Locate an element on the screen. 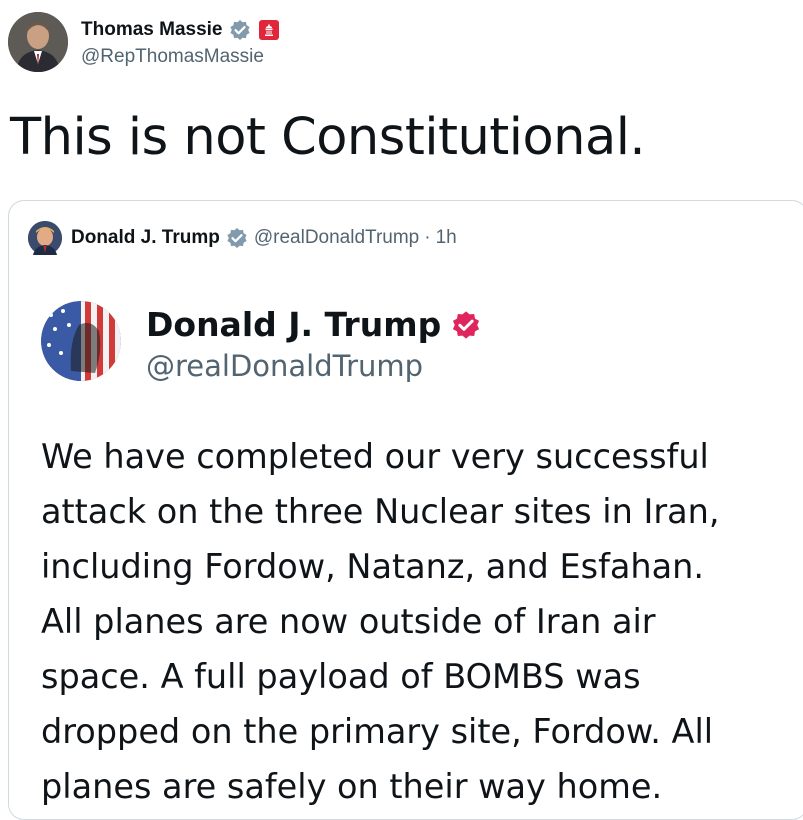  quoted-avatar-portrait-icon is located at coordinates (45, 238).